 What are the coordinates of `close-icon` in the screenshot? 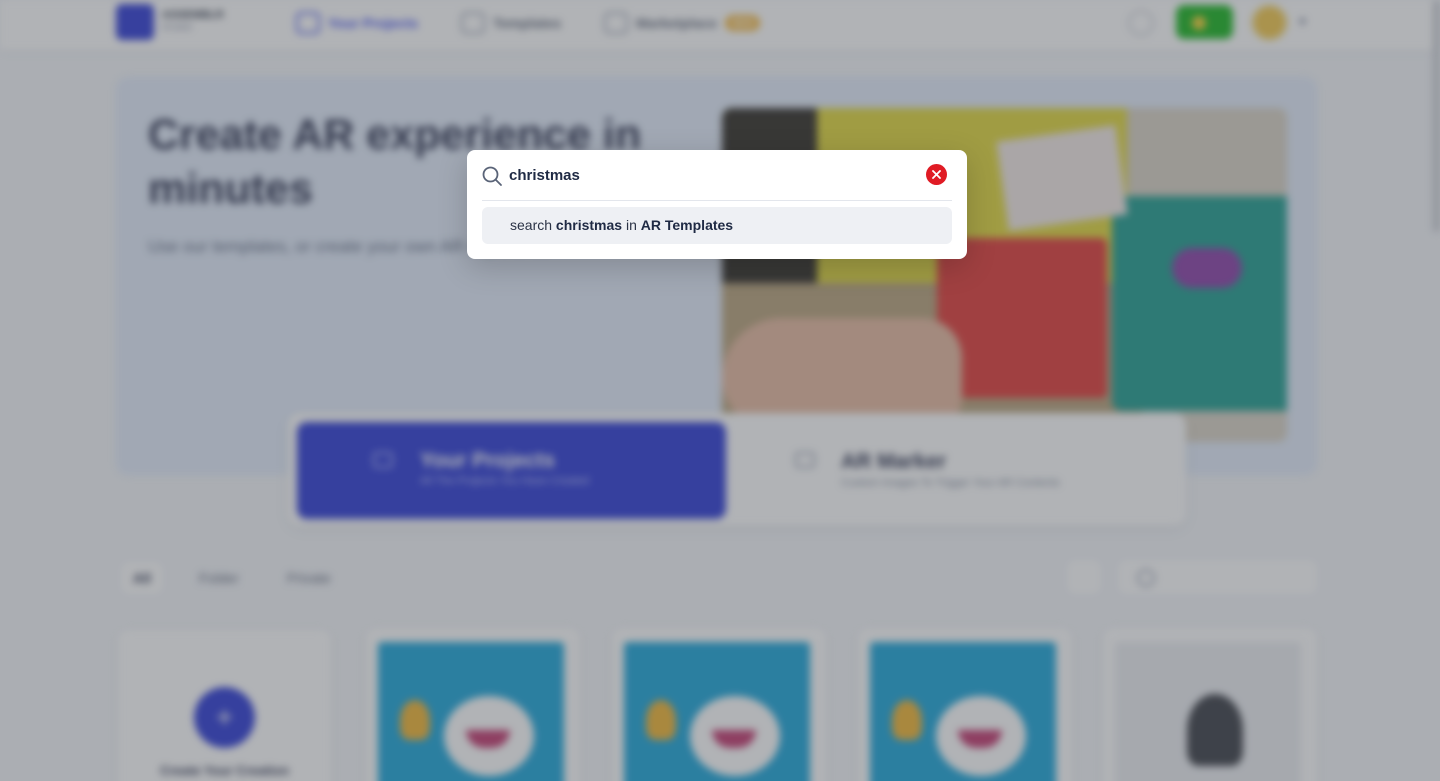 It's located at (936, 174).